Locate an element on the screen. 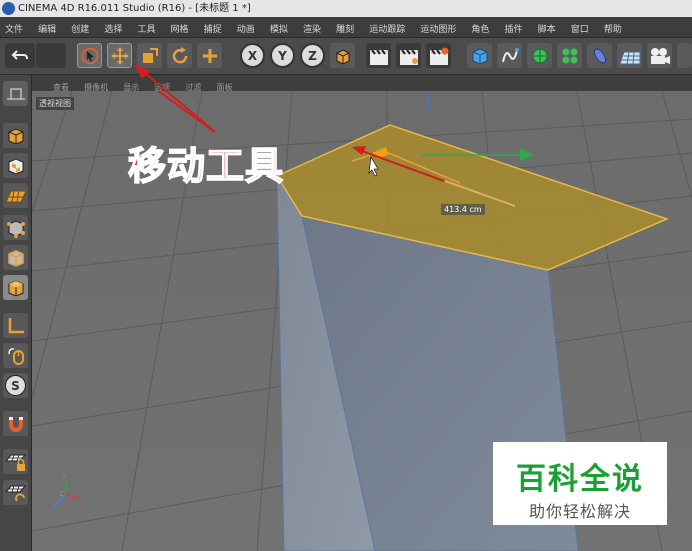  watermark-box: 百科全说 助你轻松解决 is located at coordinates (580, 483).